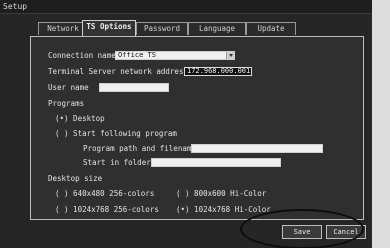 This screenshot has width=390, height=248. What do you see at coordinates (223, 209) in the screenshot?
I see `size-1024-hi-option: (•) 1024x768 Hi-Color` at bounding box center [223, 209].